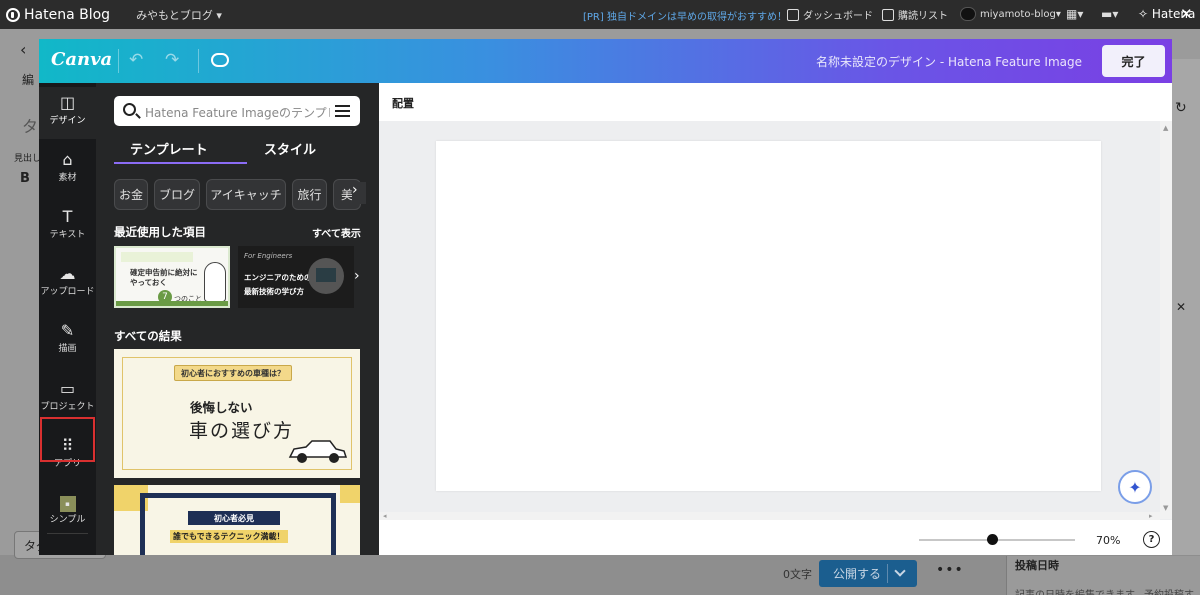 This screenshot has height=595, width=1200. Describe the element at coordinates (1166, 320) in the screenshot. I see `vertical-scrollbar: ▲ ▼` at that location.